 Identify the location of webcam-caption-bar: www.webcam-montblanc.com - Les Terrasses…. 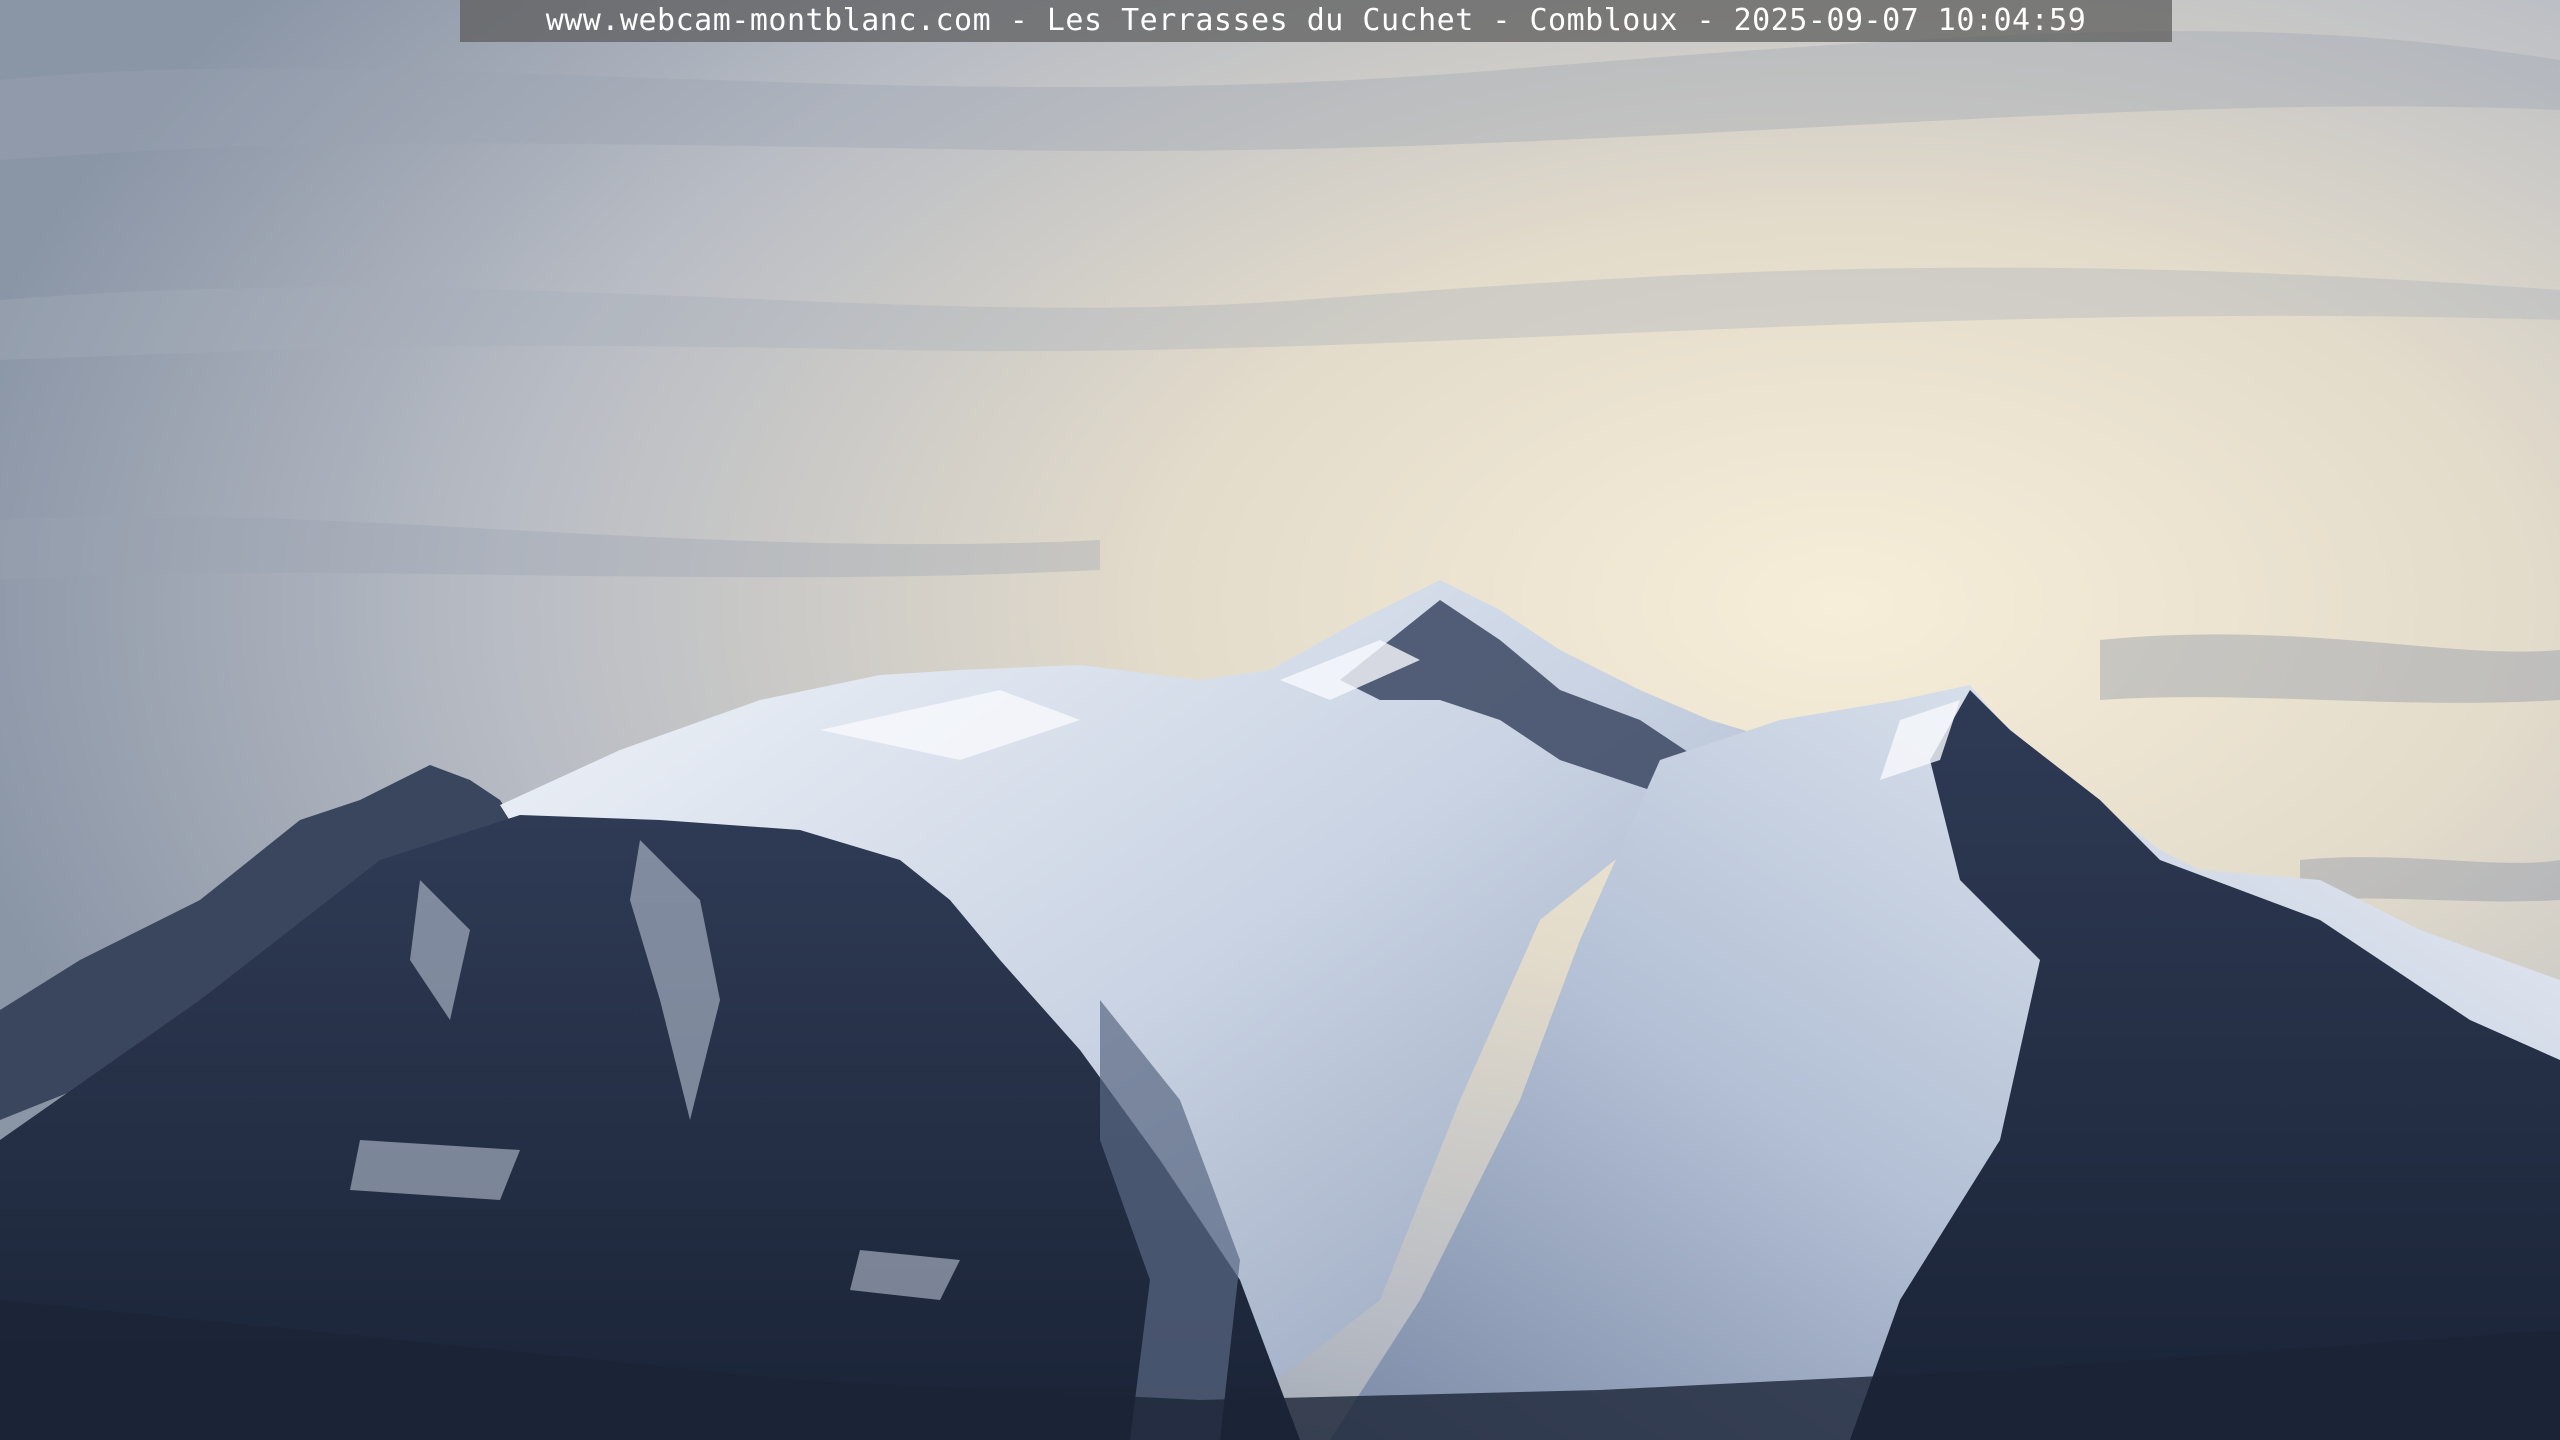
(1316, 21).